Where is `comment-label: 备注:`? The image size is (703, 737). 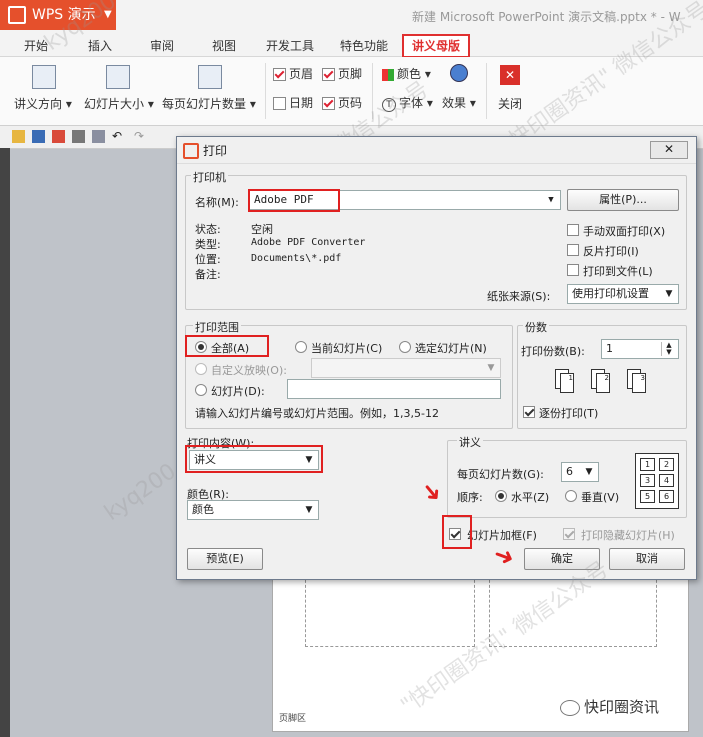
comment-label: 备注: is located at coordinates (208, 274).